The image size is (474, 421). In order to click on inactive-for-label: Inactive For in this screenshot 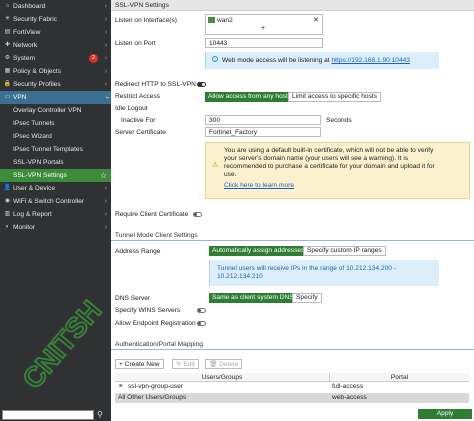, I will do `click(138, 120)`.